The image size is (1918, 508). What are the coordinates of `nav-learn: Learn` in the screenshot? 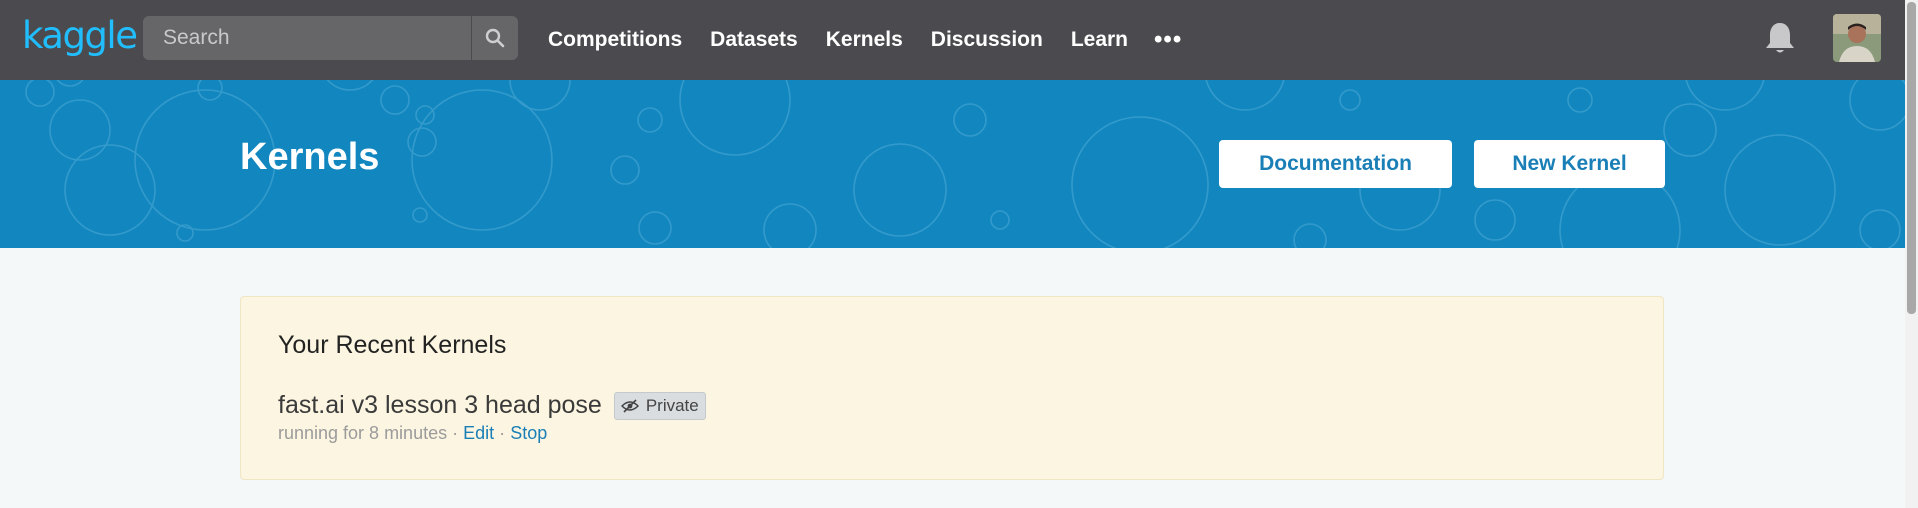 It's located at (1099, 40).